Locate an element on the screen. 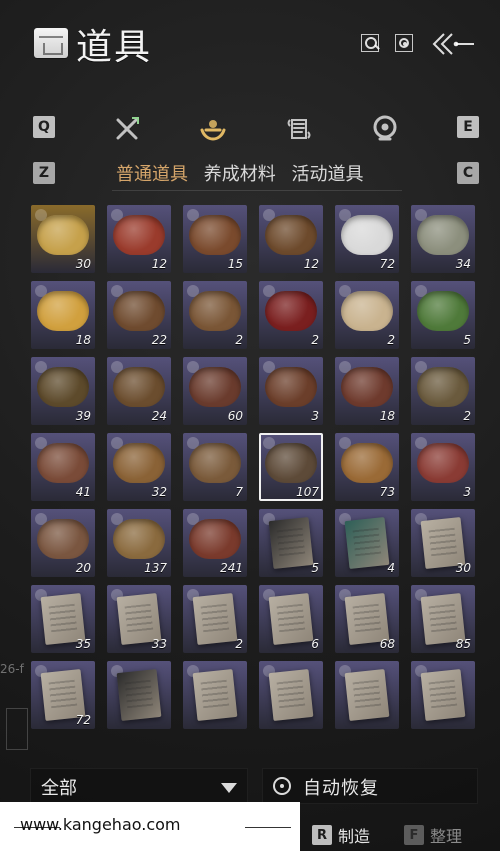 This screenshot has width=500, height=851. crossed-swords-icon is located at coordinates (127, 128).